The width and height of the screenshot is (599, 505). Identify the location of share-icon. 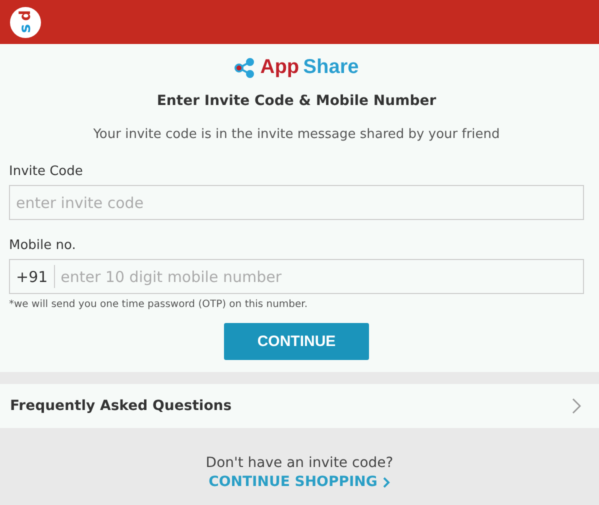
(245, 68).